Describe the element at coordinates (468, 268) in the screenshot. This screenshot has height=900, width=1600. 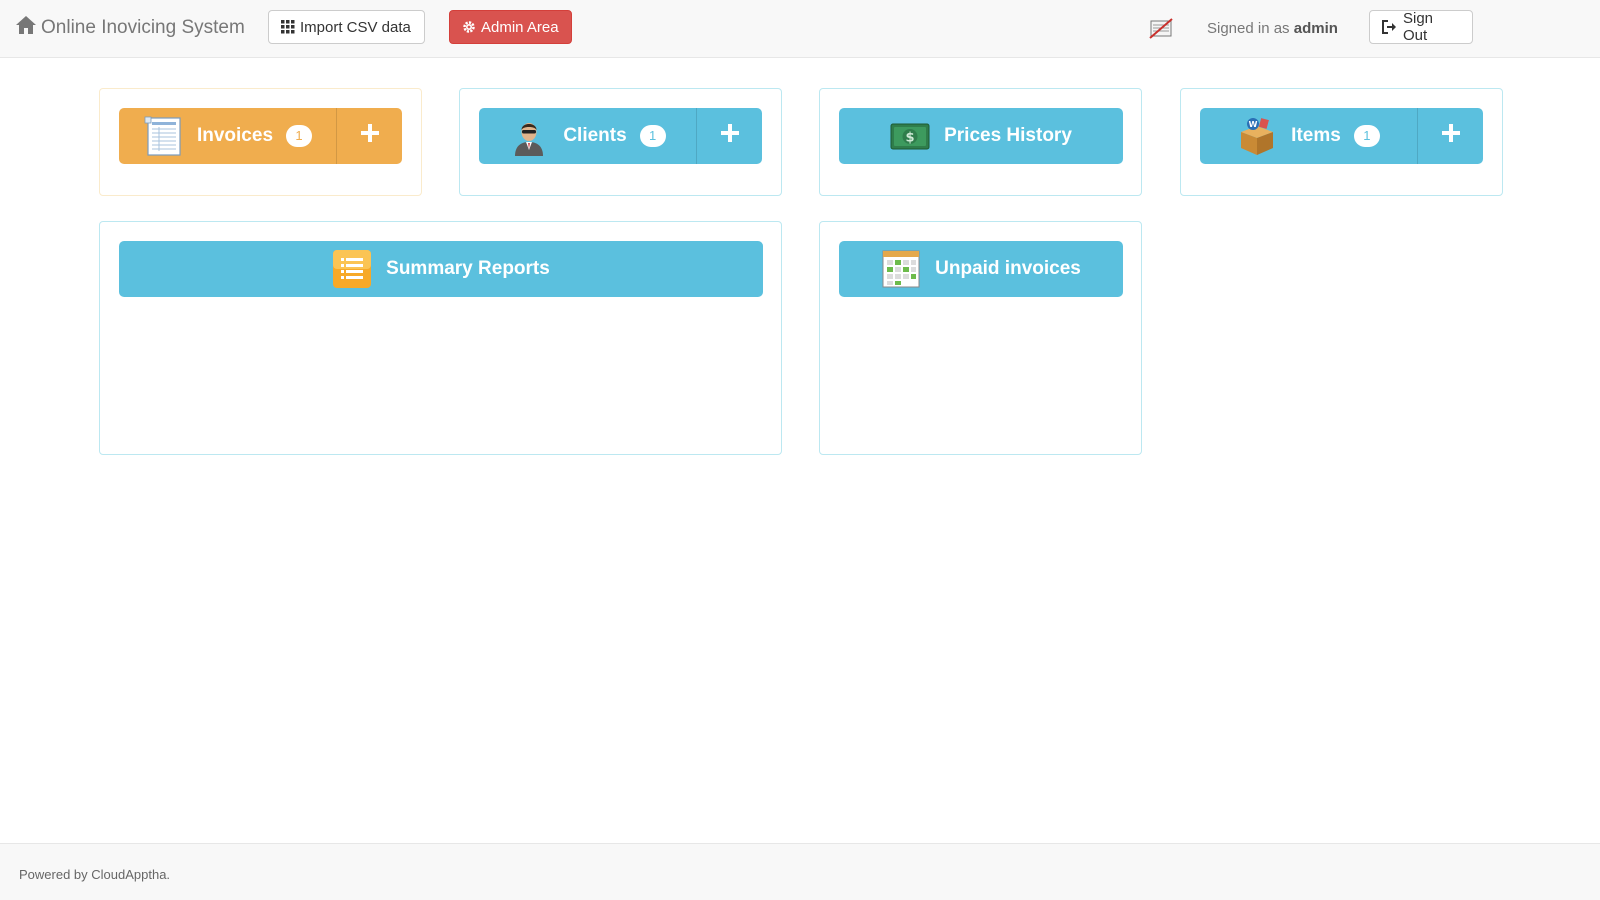
I see `summary-reports-label: Summary Reports` at that location.